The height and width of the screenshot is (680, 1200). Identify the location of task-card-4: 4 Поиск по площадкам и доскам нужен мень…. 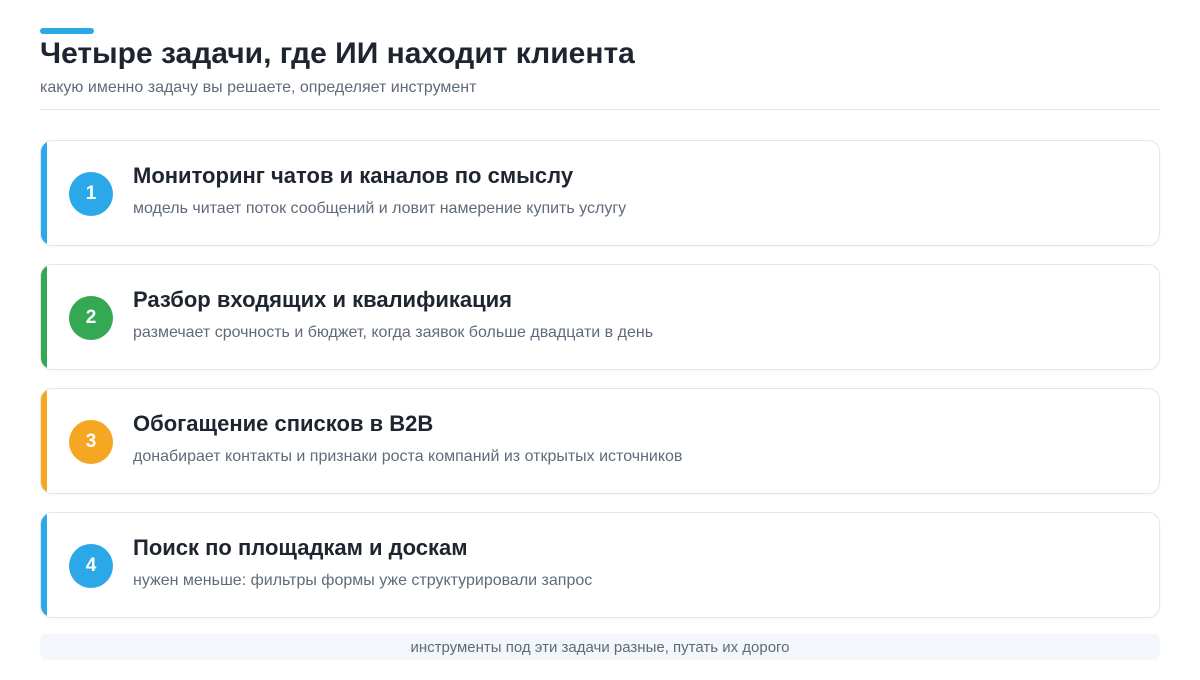
(600, 565).